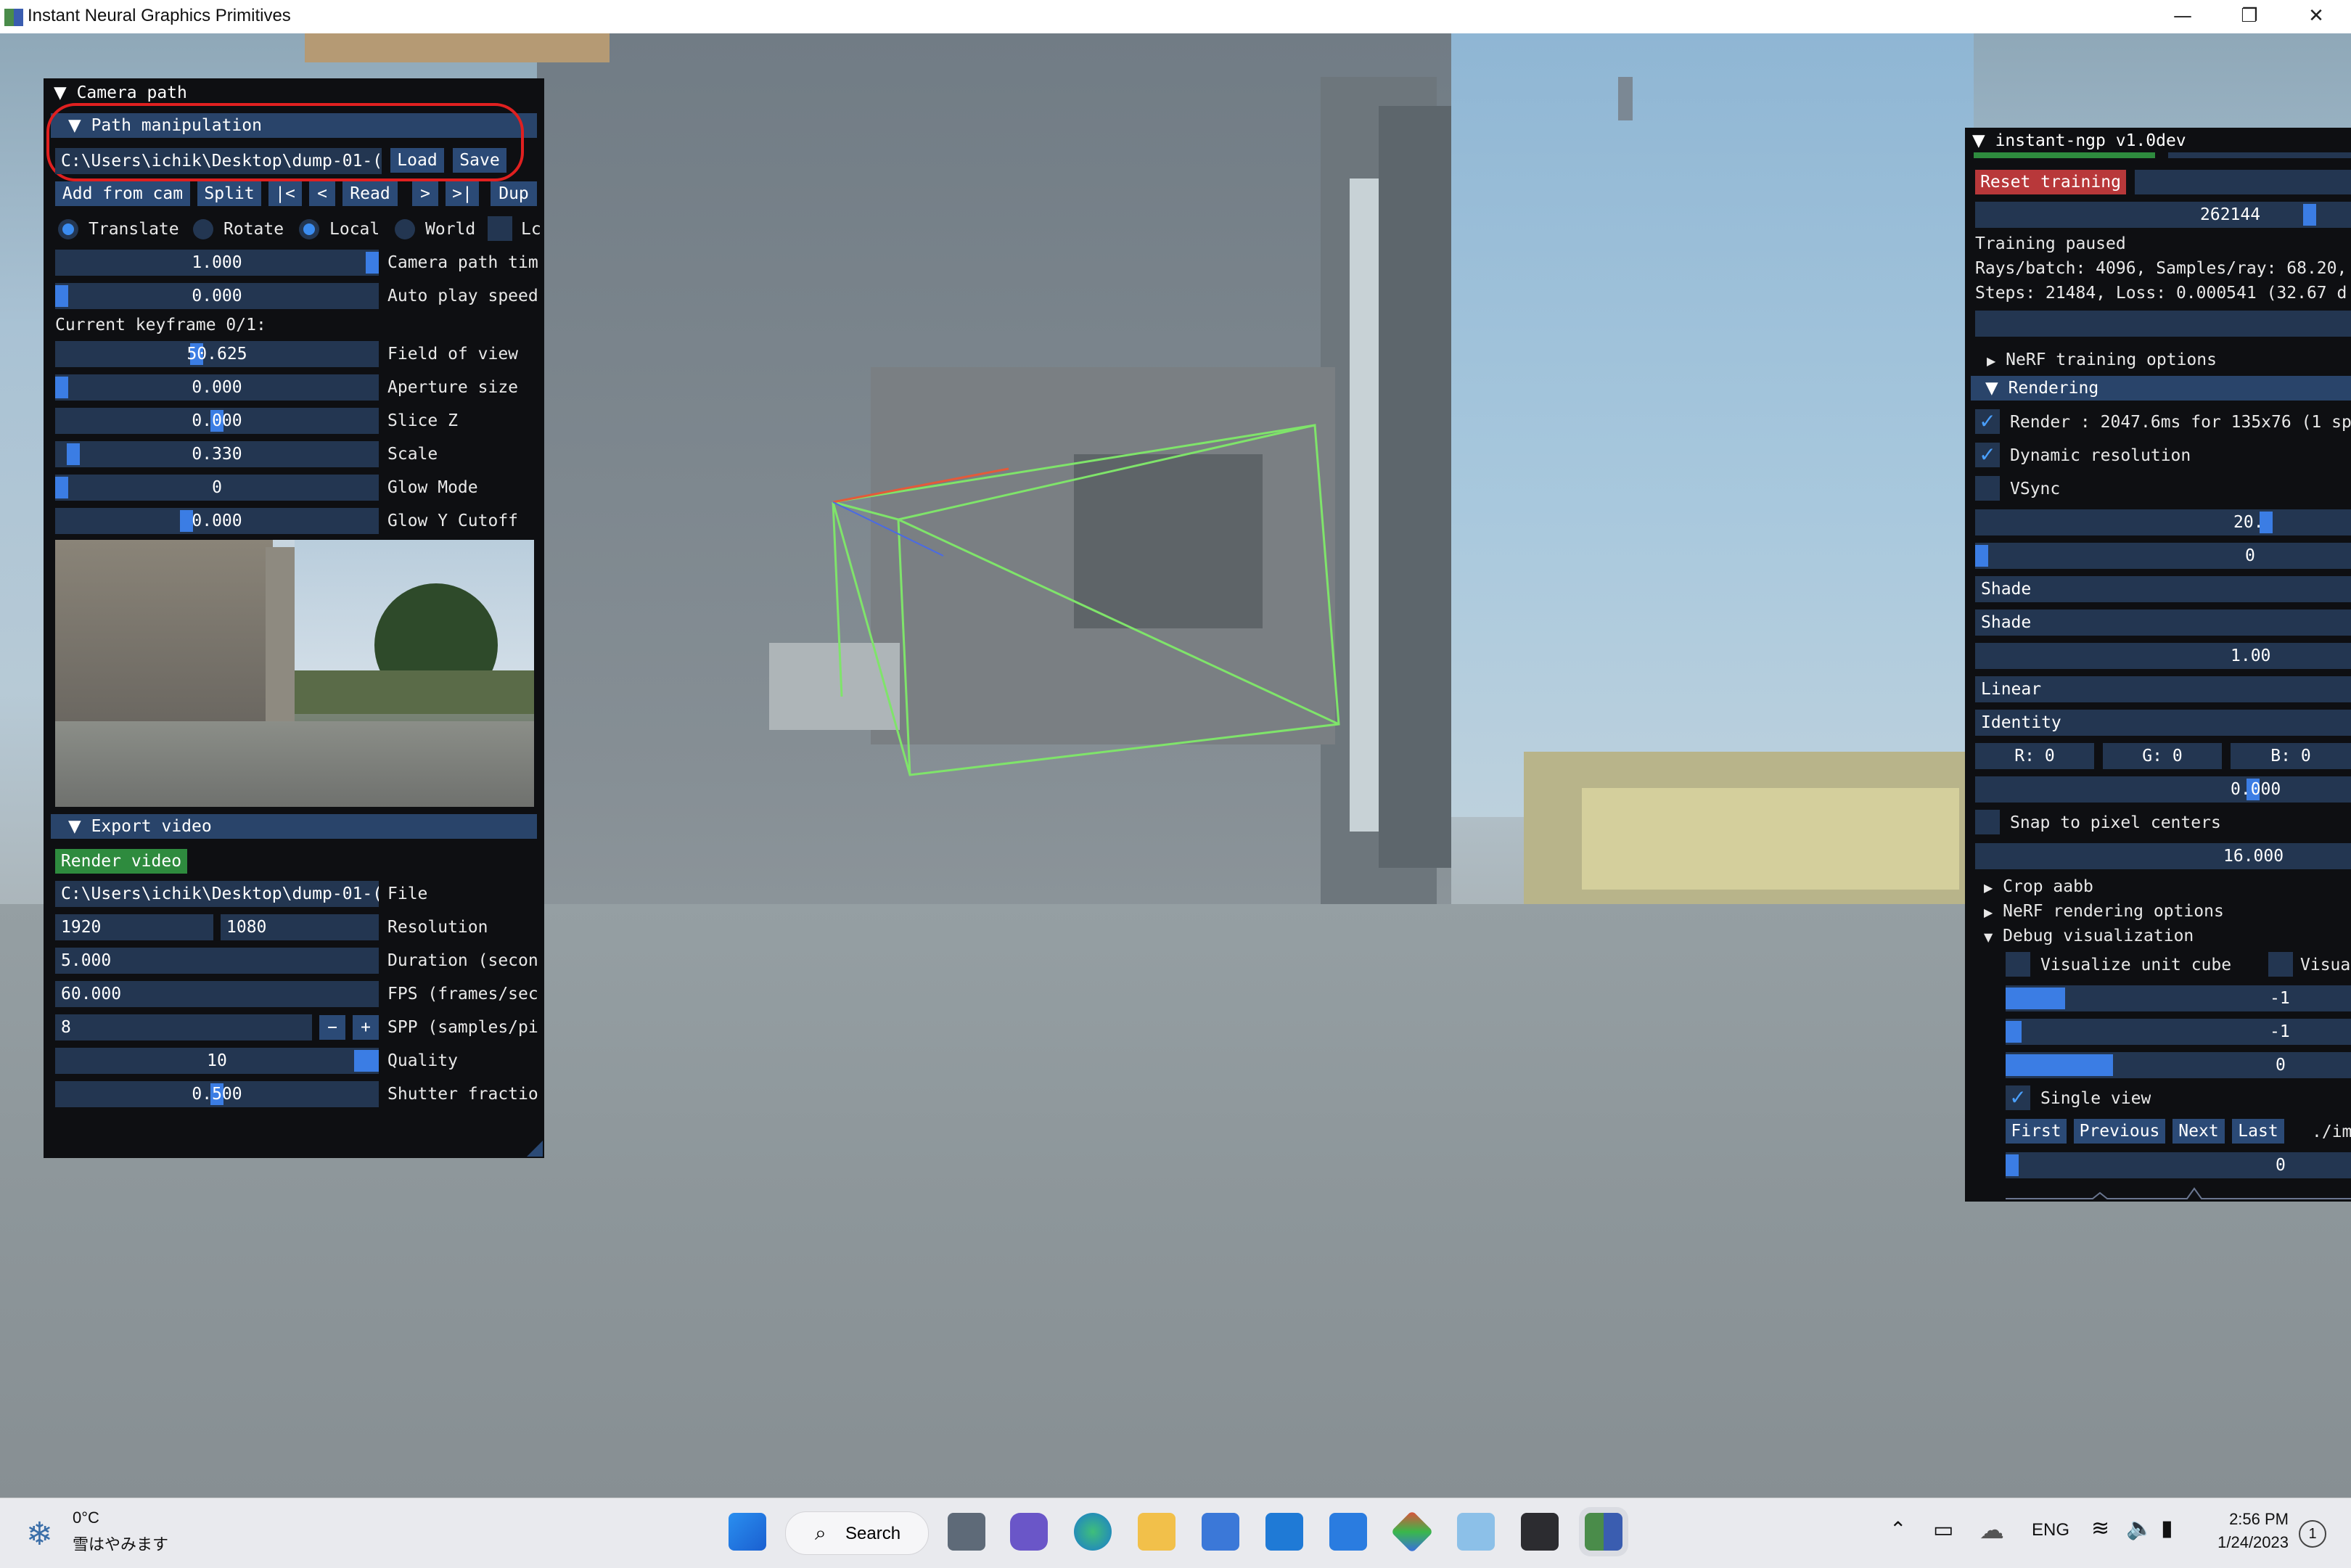 Image resolution: width=2351 pixels, height=1568 pixels. I want to click on resolution-height-field: 1080, so click(300, 927).